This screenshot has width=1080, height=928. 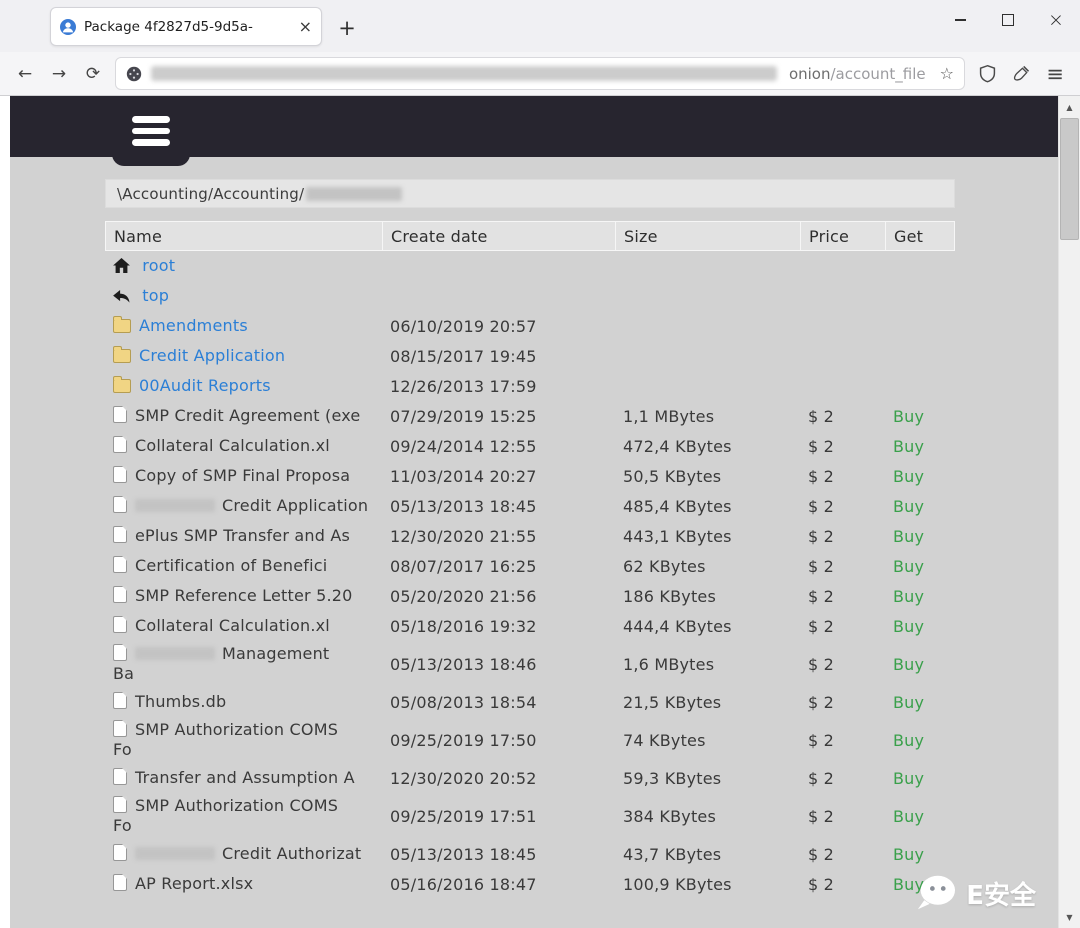 What do you see at coordinates (987, 74) in the screenshot?
I see `shield-icon` at bounding box center [987, 74].